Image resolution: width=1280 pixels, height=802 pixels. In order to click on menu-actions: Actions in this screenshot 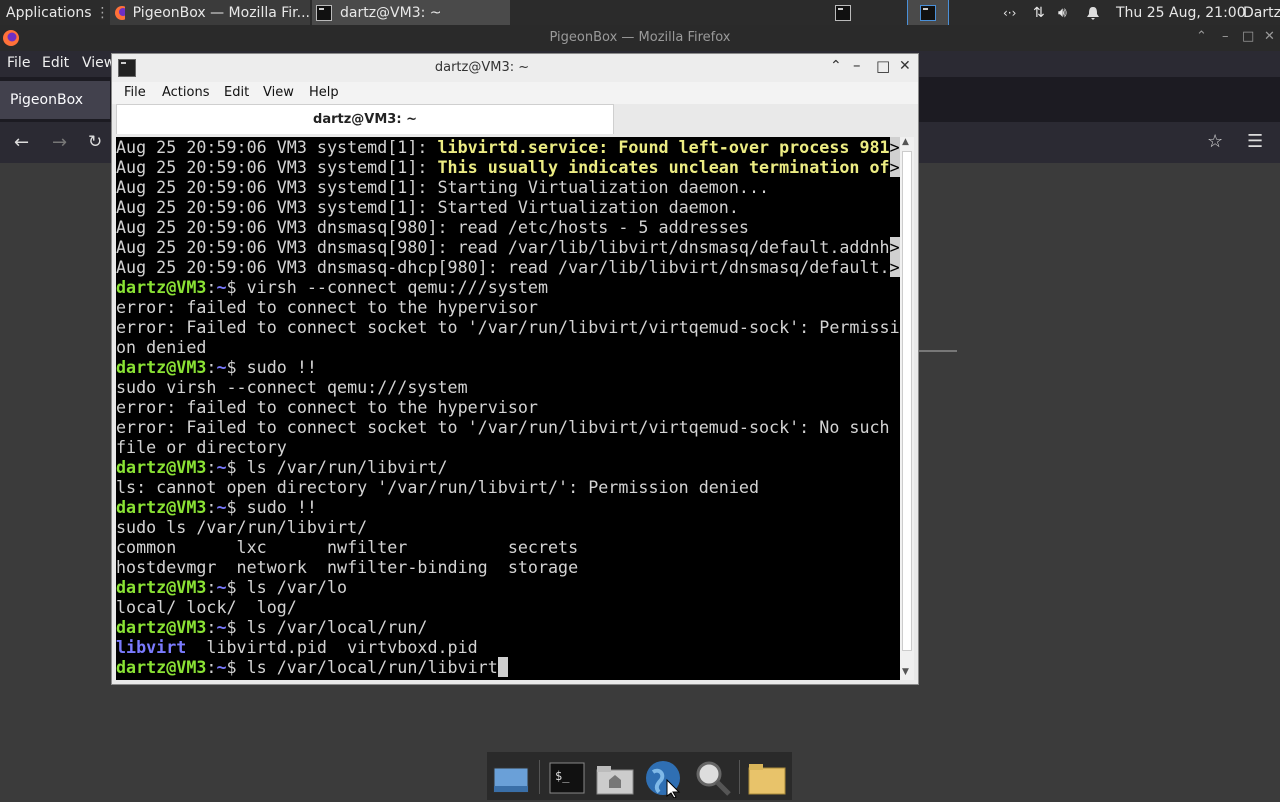, I will do `click(186, 92)`.